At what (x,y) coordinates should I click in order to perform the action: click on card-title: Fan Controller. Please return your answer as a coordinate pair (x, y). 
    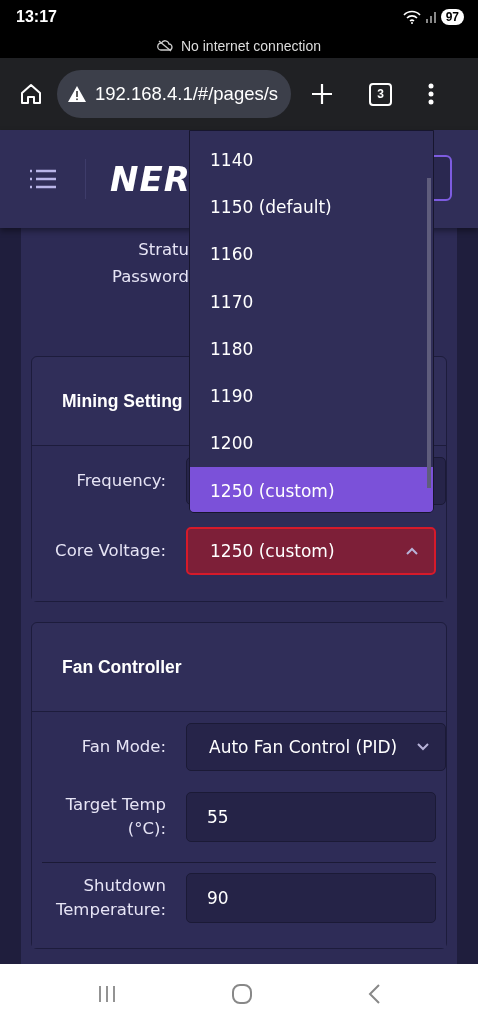
    Looking at the image, I should click on (122, 667).